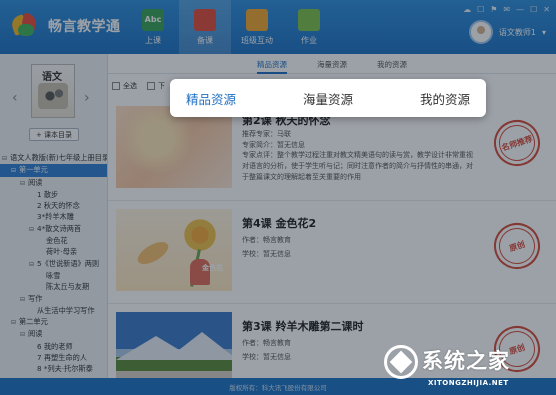  What do you see at coordinates (517, 32) in the screenshot?
I see `username: 语文教师1` at bounding box center [517, 32].